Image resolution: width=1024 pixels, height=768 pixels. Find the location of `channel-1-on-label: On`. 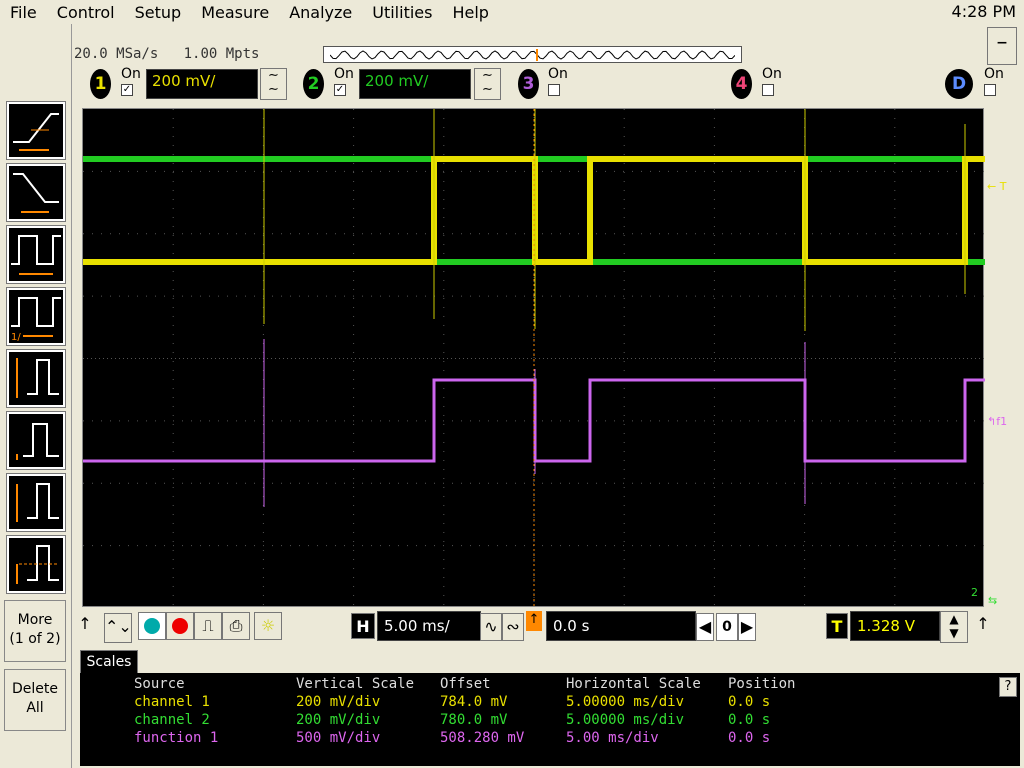

channel-1-on-label: On is located at coordinates (131, 74).